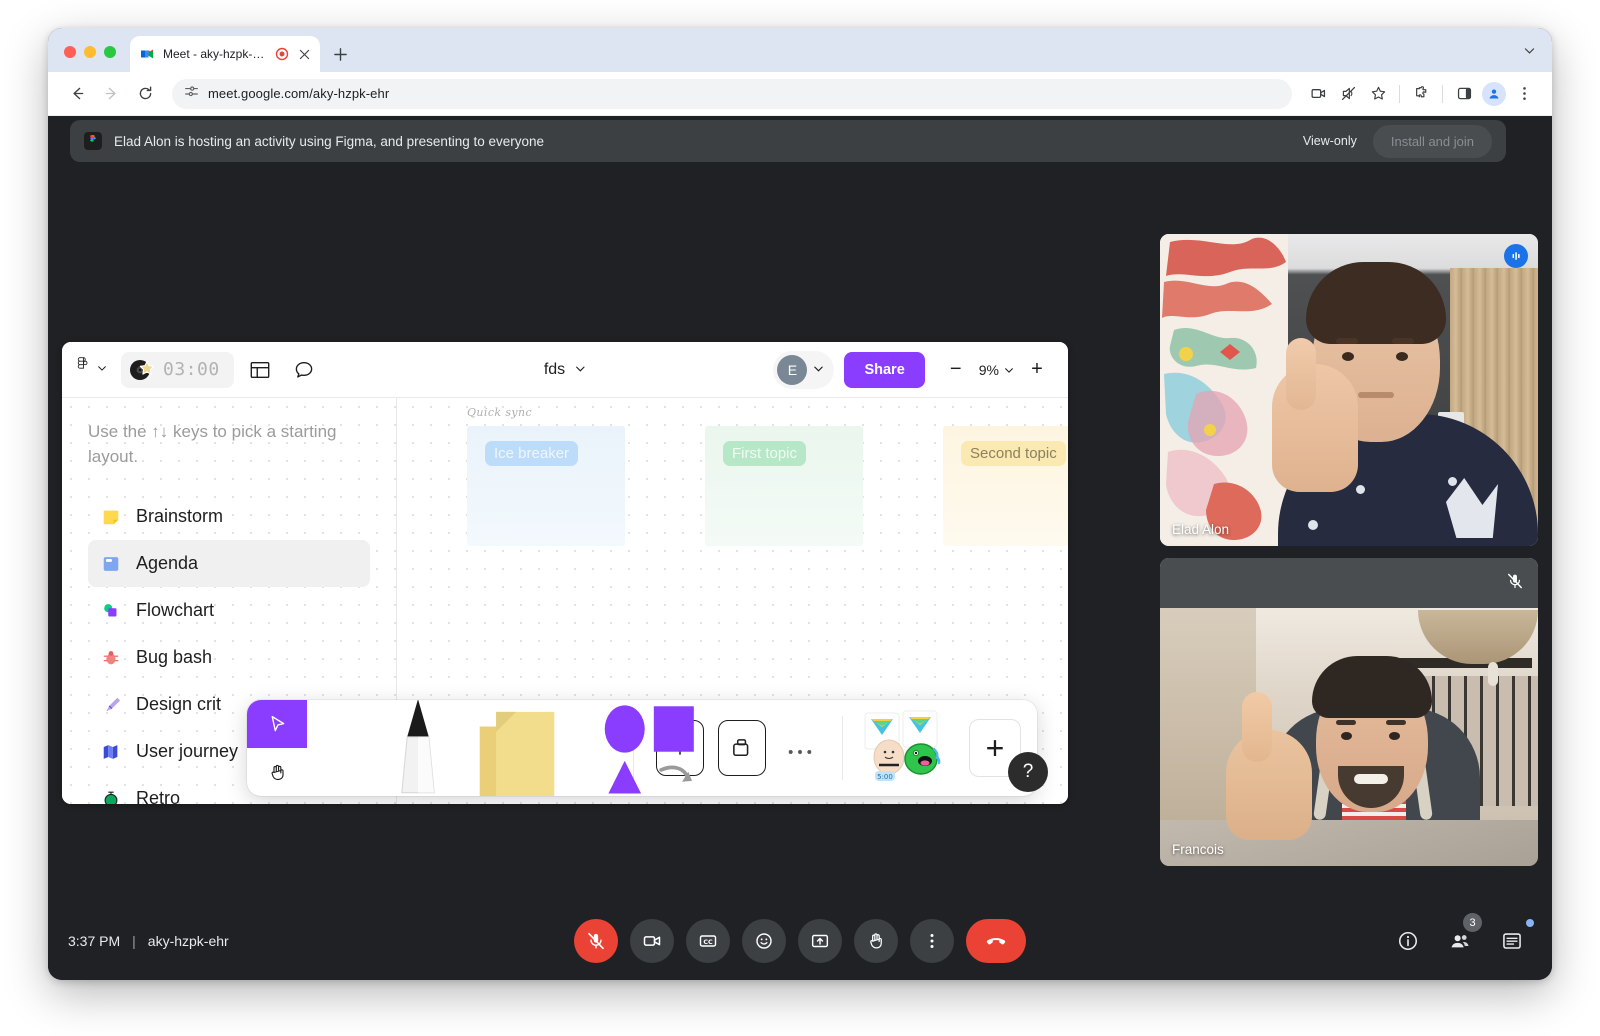 The image size is (1600, 1036). What do you see at coordinates (111, 94) in the screenshot?
I see `forward-arrow-icon` at bounding box center [111, 94].